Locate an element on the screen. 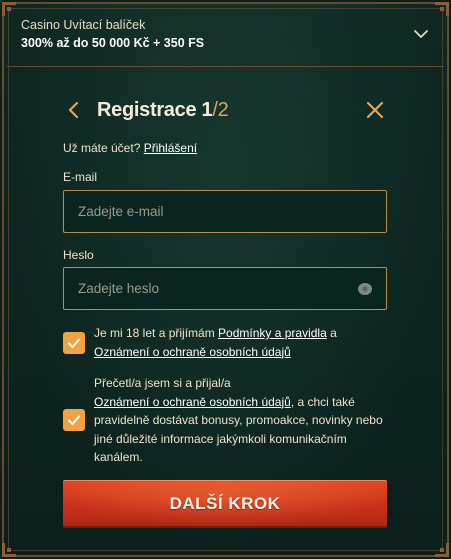  terms-link: Podmínky a pravidla is located at coordinates (272, 333).